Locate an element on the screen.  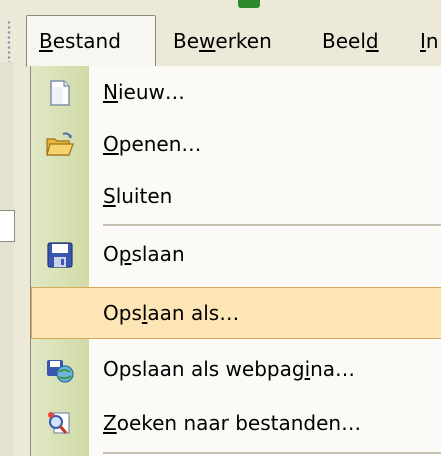
search-files-icon is located at coordinates (60, 424).